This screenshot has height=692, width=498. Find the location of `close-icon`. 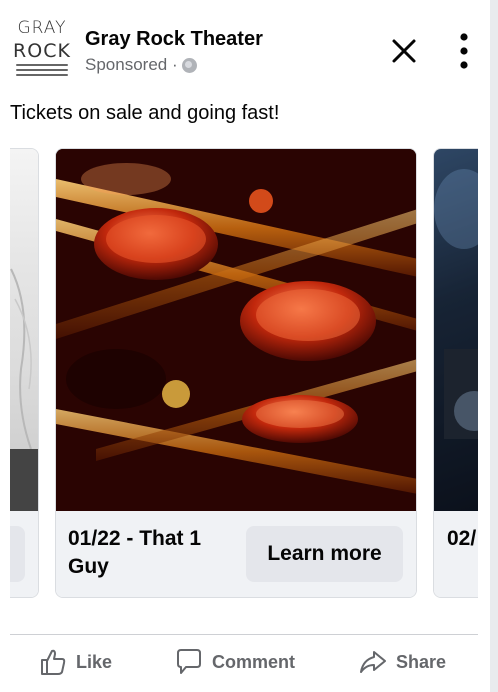

close-icon is located at coordinates (404, 51).